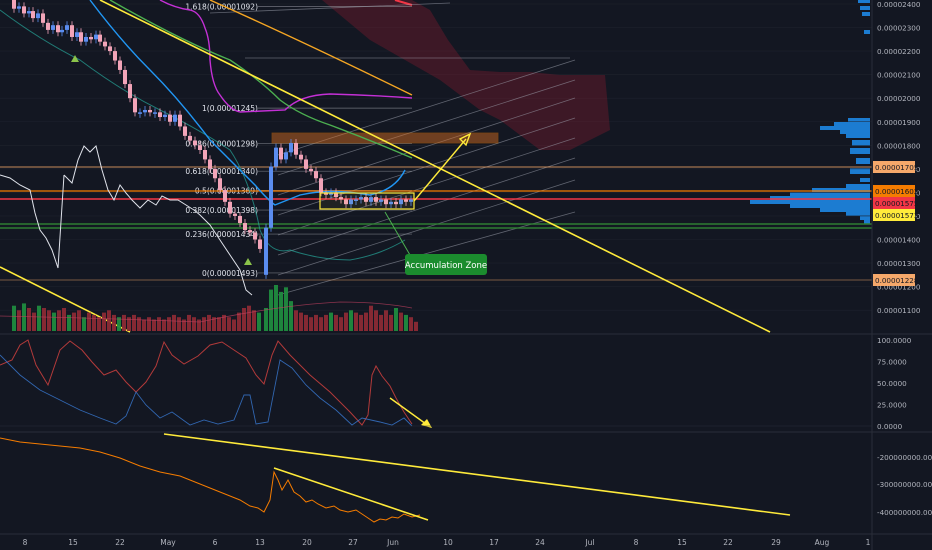  Describe the element at coordinates (540, 542) in the screenshot. I see `time-tick-label: 24` at that location.